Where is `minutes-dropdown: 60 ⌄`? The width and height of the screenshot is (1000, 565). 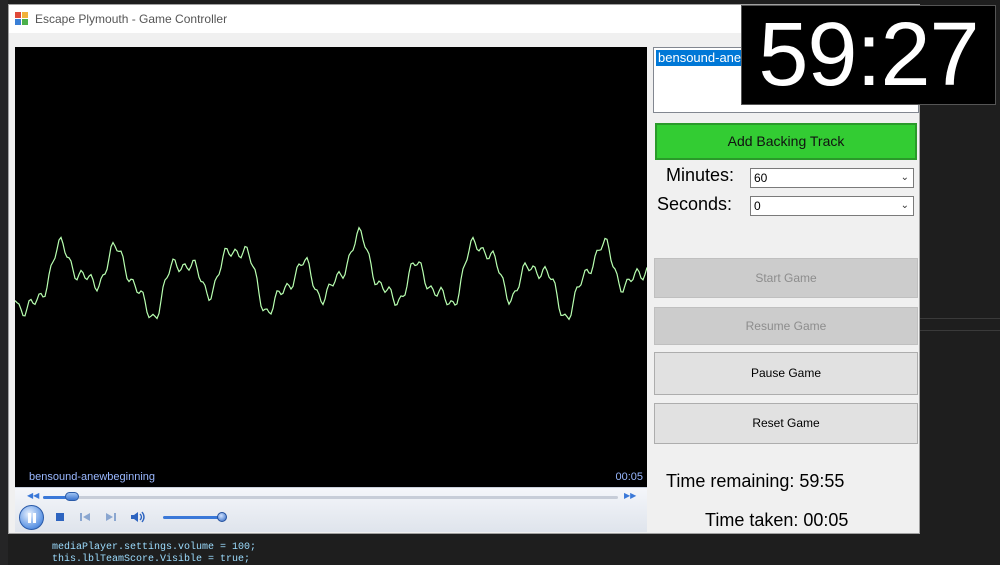 minutes-dropdown: 60 ⌄ is located at coordinates (832, 178).